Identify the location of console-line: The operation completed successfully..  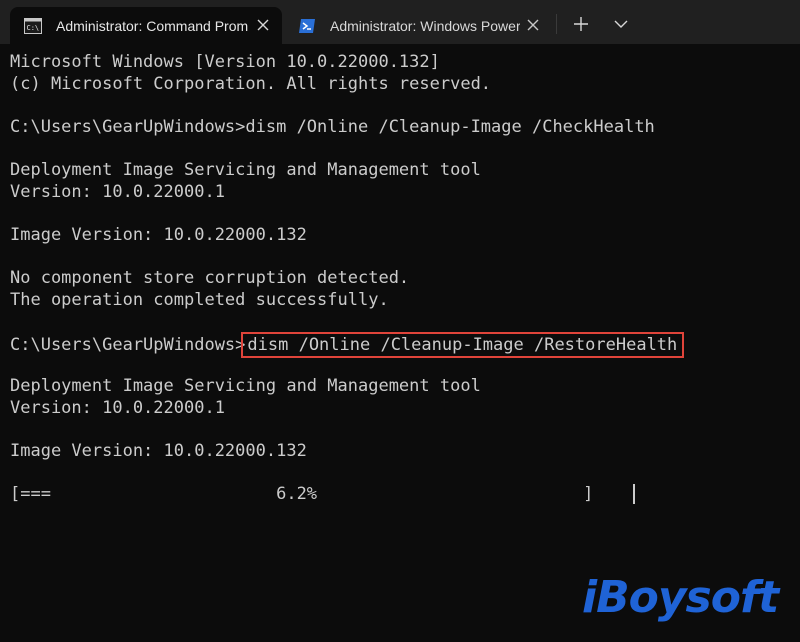
(199, 300).